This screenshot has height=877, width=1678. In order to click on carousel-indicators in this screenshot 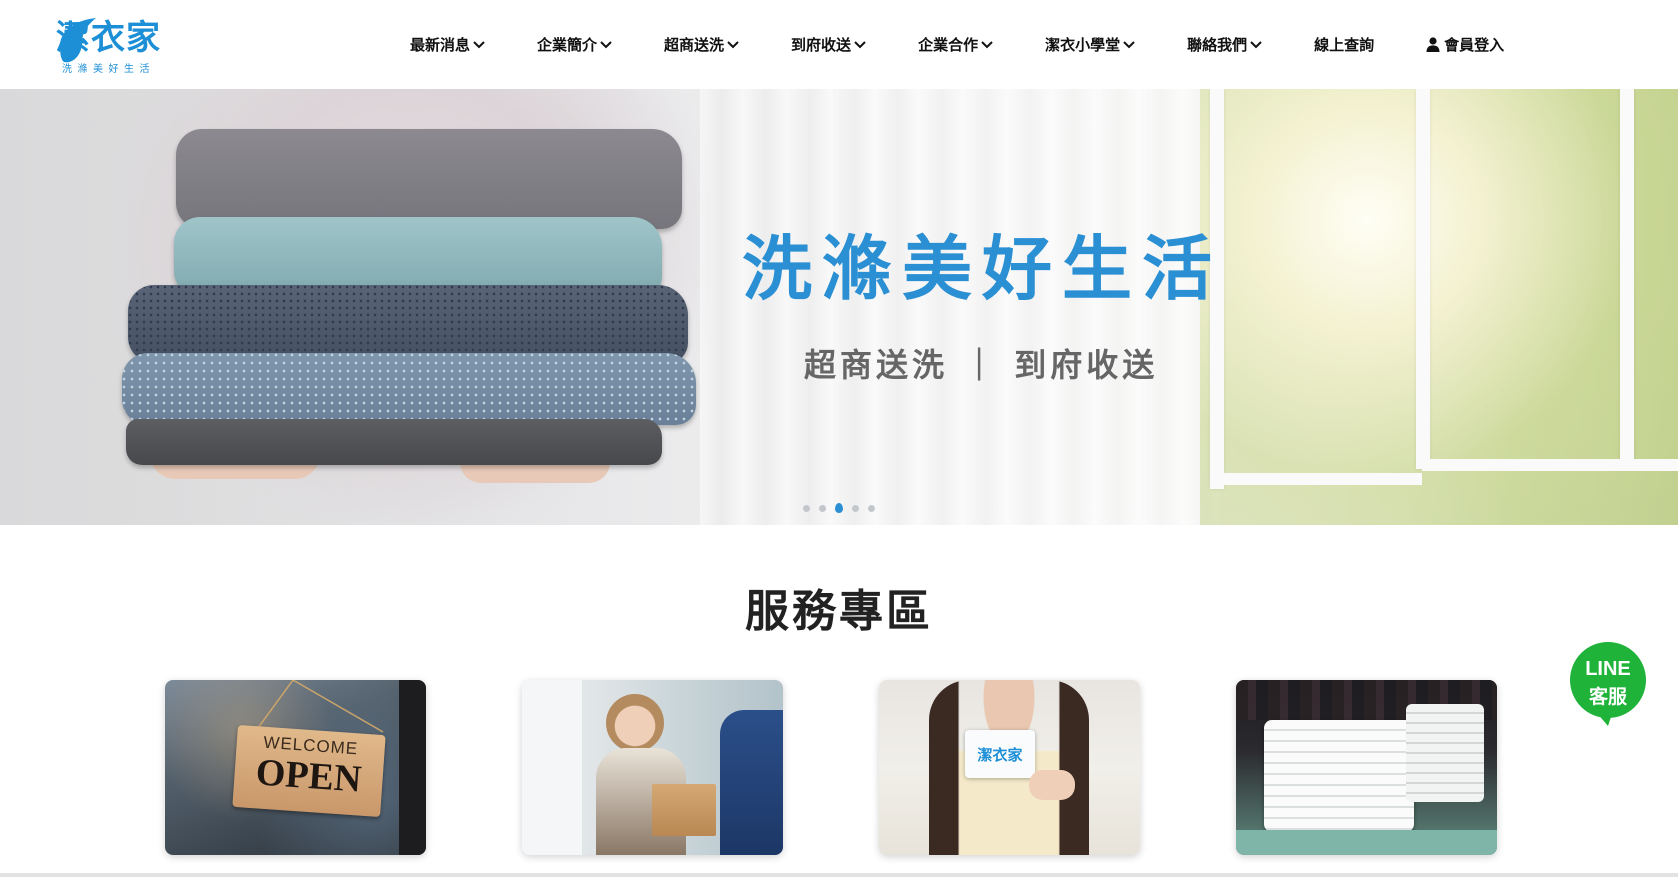, I will do `click(843, 508)`.